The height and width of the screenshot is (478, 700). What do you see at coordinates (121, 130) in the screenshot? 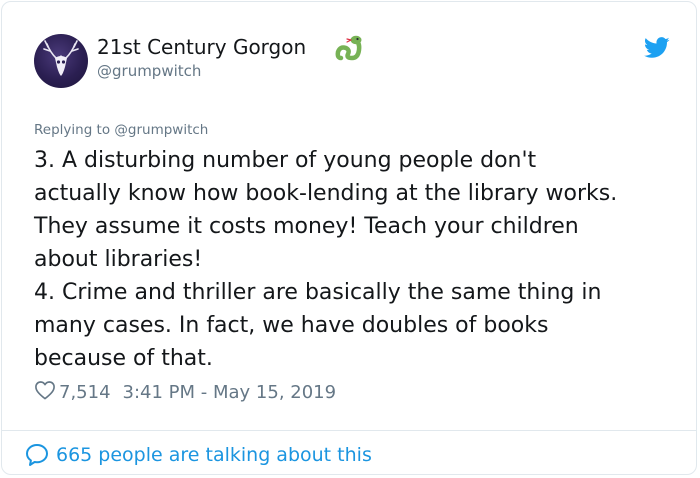
I see `replying-to: Replying to @grumpwitch` at bounding box center [121, 130].